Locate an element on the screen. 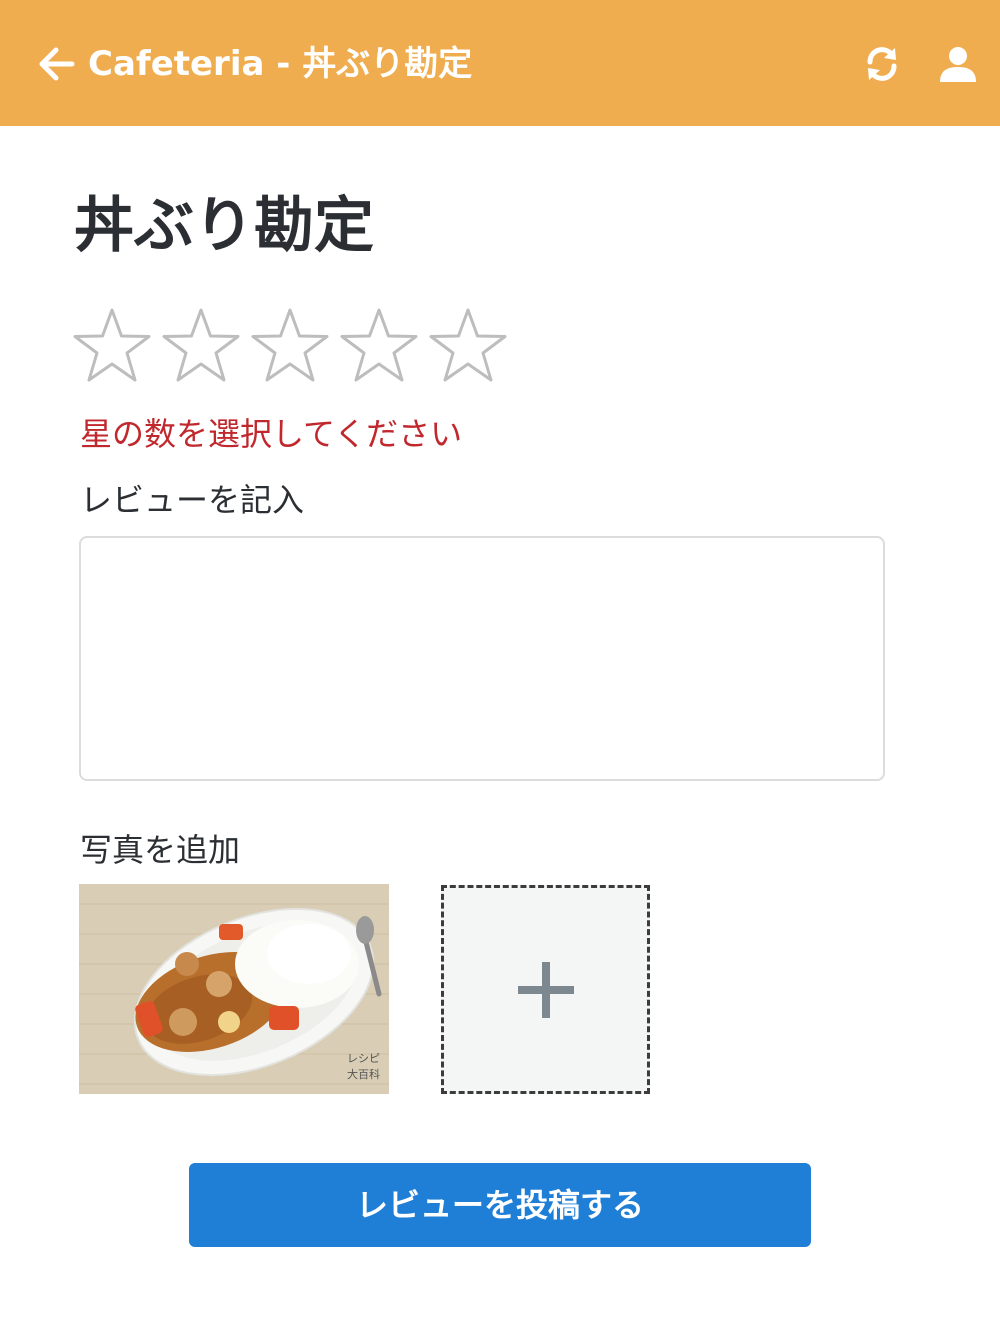 Image resolution: width=1000 pixels, height=1334 pixels. user-icon is located at coordinates (958, 64).